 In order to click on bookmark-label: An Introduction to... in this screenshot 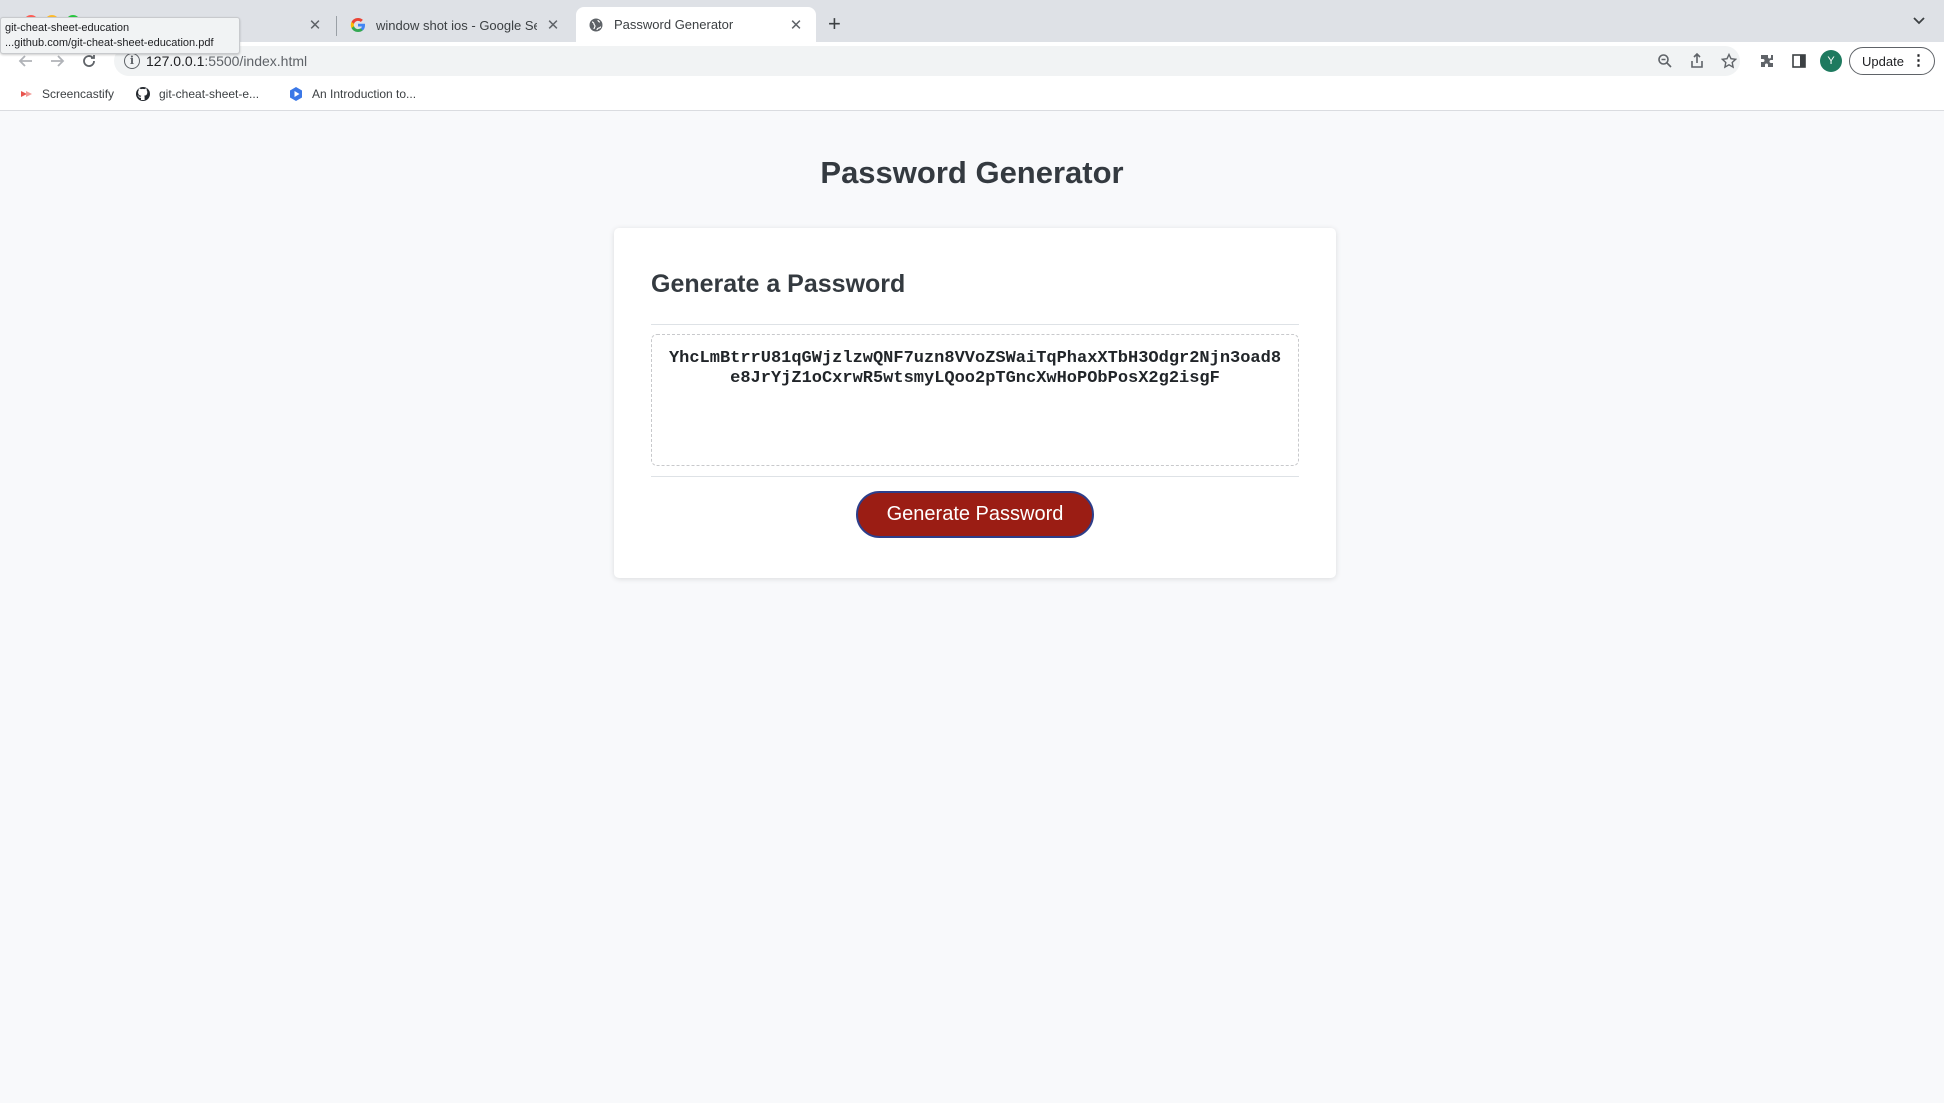, I will do `click(364, 94)`.